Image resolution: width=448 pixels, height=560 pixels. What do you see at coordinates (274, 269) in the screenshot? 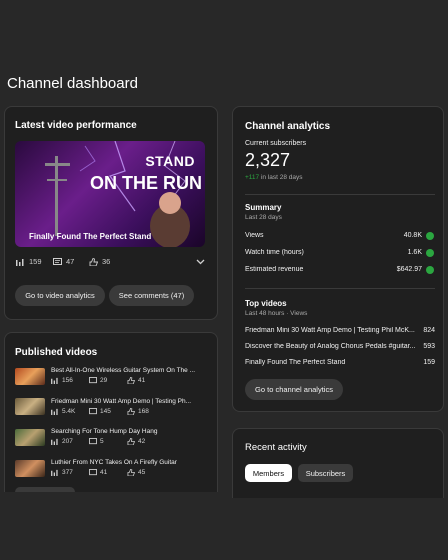
I see `summary-revenue-label: Estimated revenue` at bounding box center [274, 269].